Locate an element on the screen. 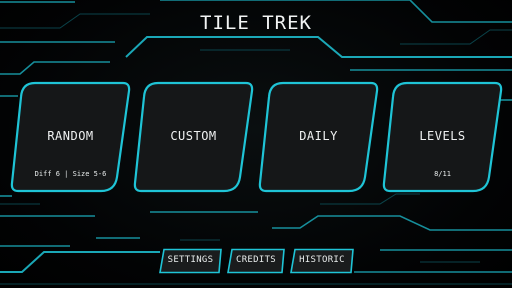 The height and width of the screenshot is (288, 512). mode-card-levels: LEVELS 8/11 is located at coordinates (442, 137).